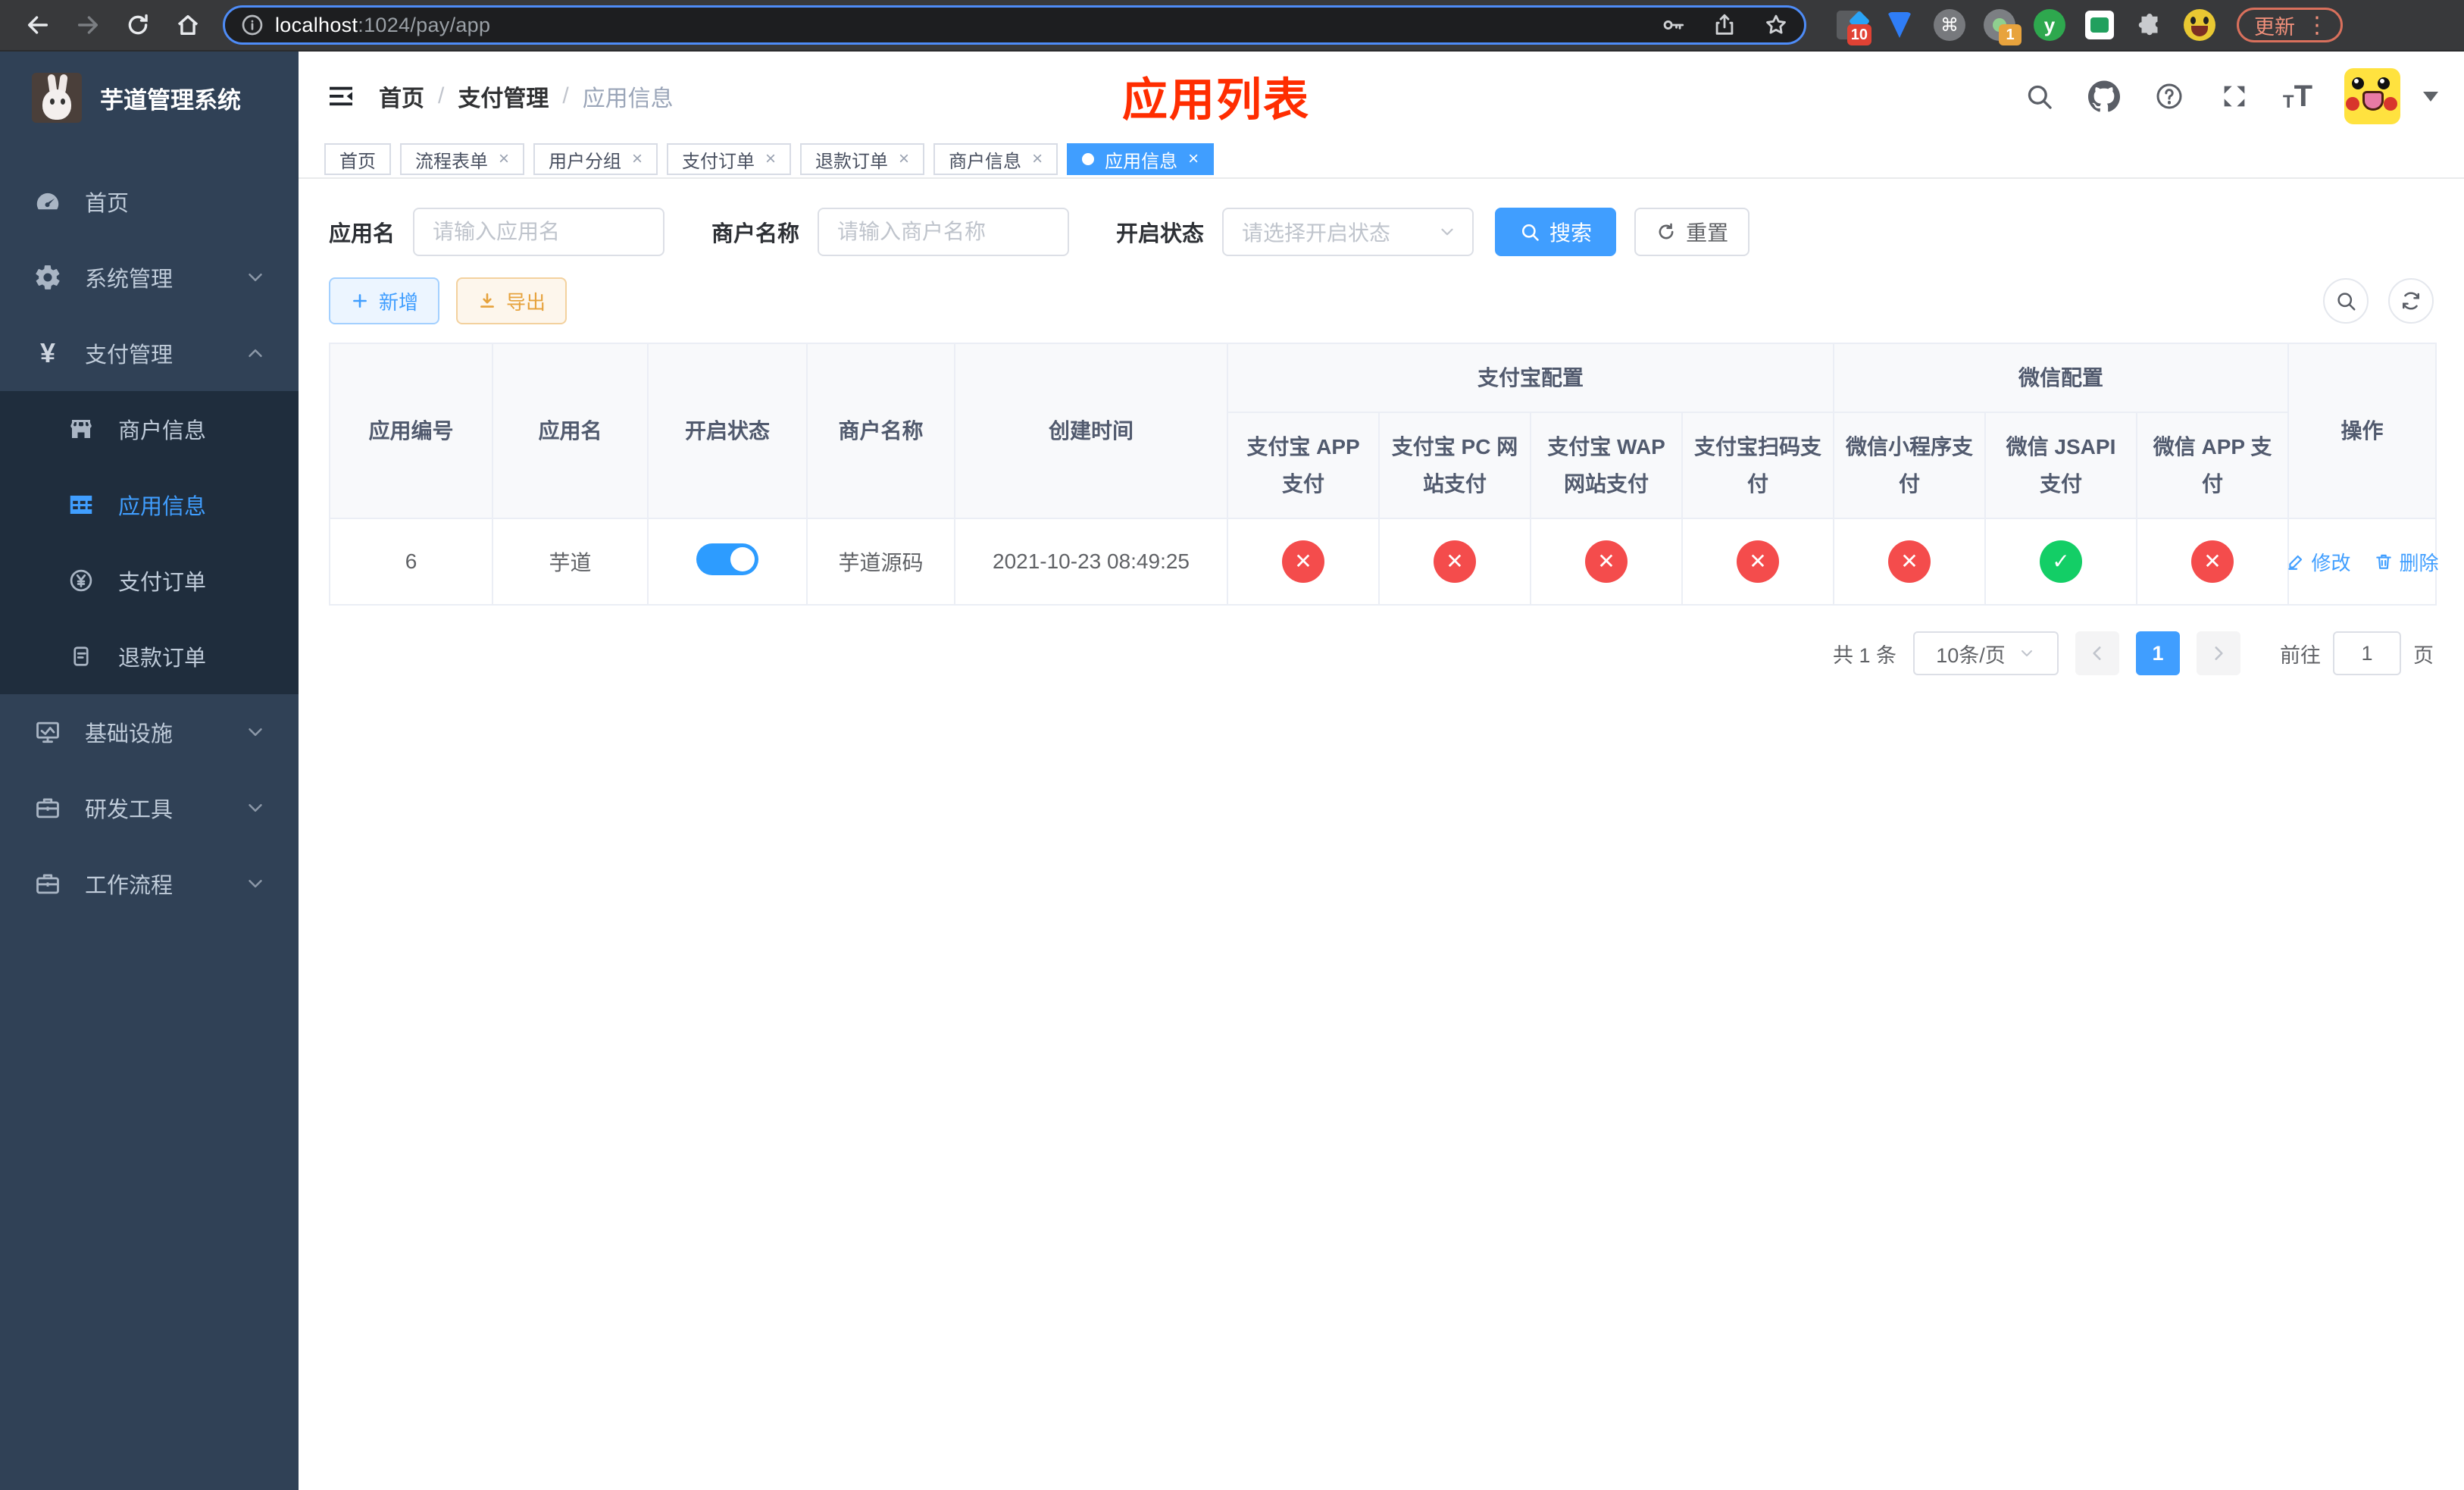 The width and height of the screenshot is (2464, 1490). What do you see at coordinates (1348, 232) in the screenshot?
I see `status-select: 请选择开启状态` at bounding box center [1348, 232].